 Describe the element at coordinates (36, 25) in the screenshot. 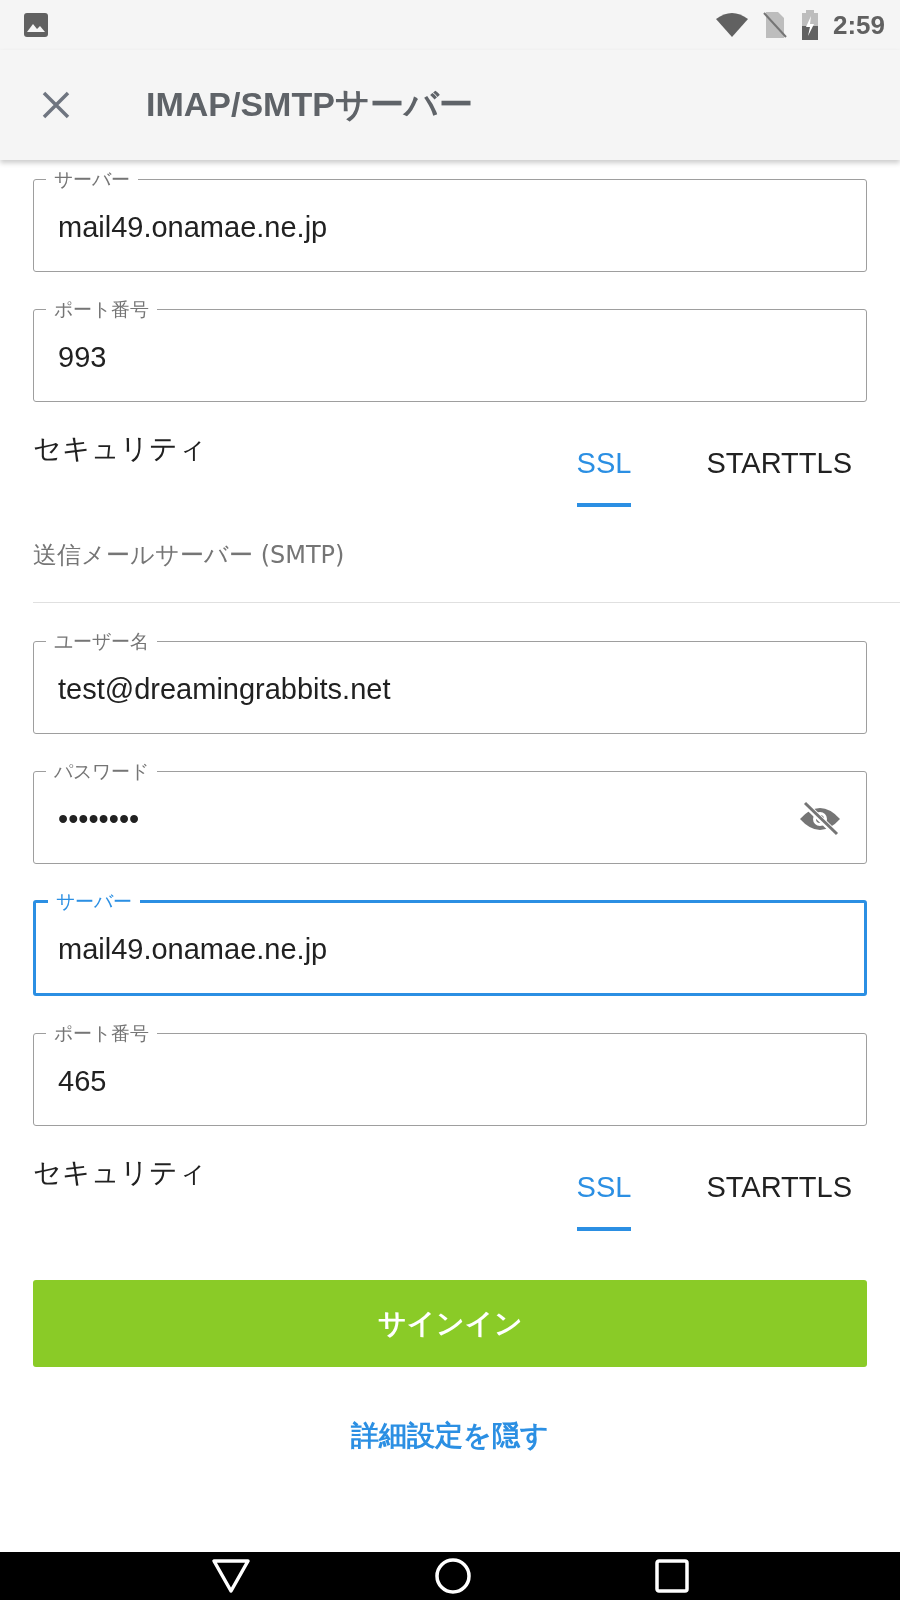

I see `image-icon` at that location.